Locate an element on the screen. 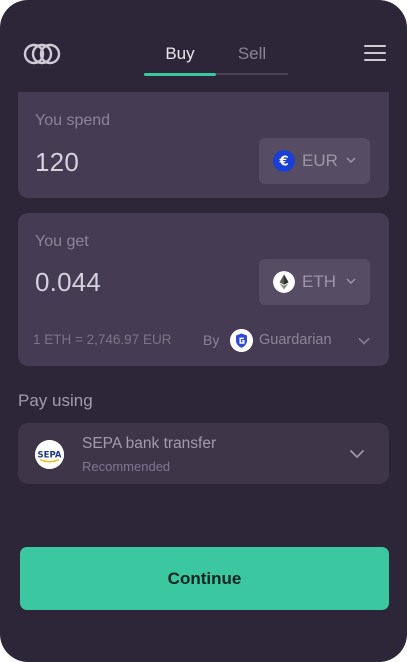 This screenshot has height=662, width=407. buy-sell-tabs: Buy Sell is located at coordinates (216, 58).